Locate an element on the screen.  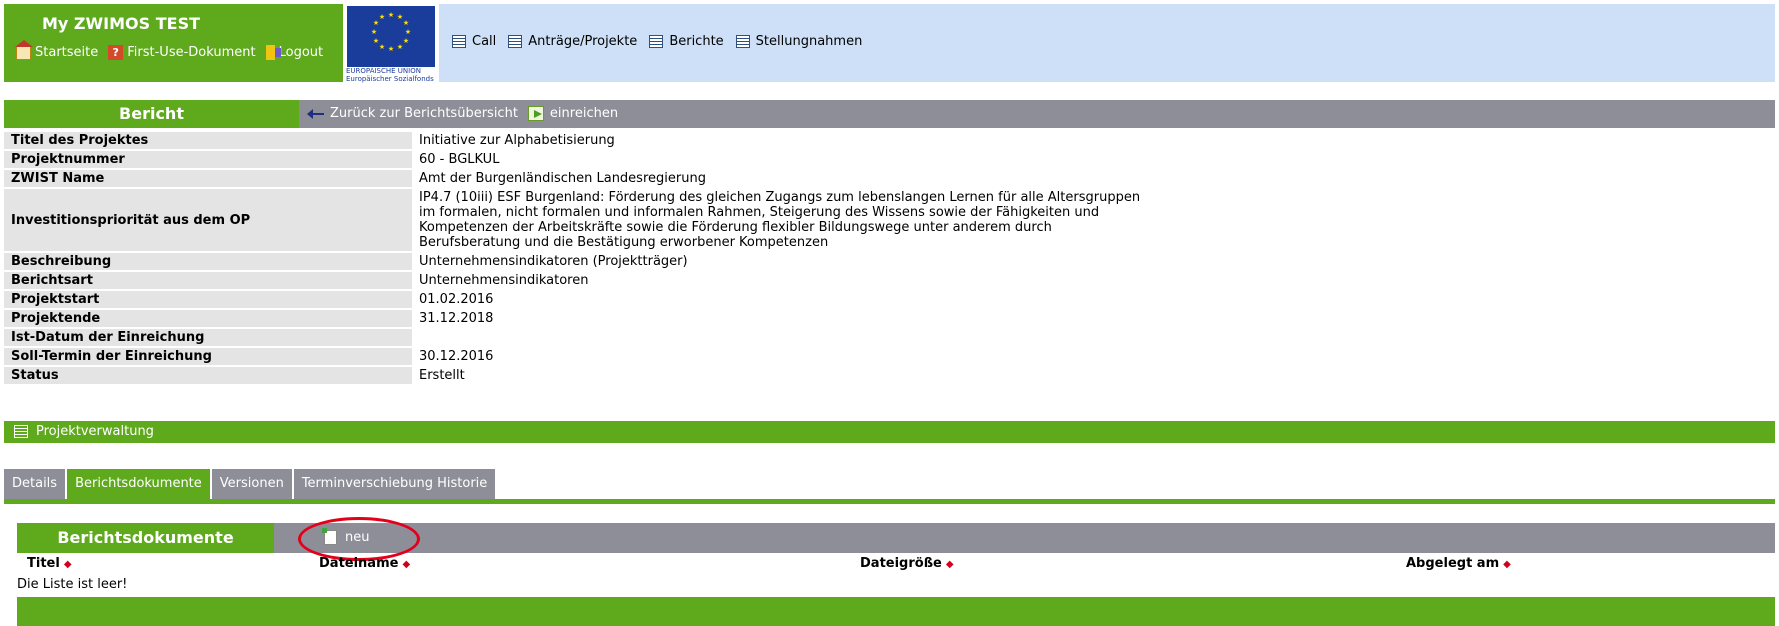
info-key: Soll-Termin der Einreichung is located at coordinates (208, 356).